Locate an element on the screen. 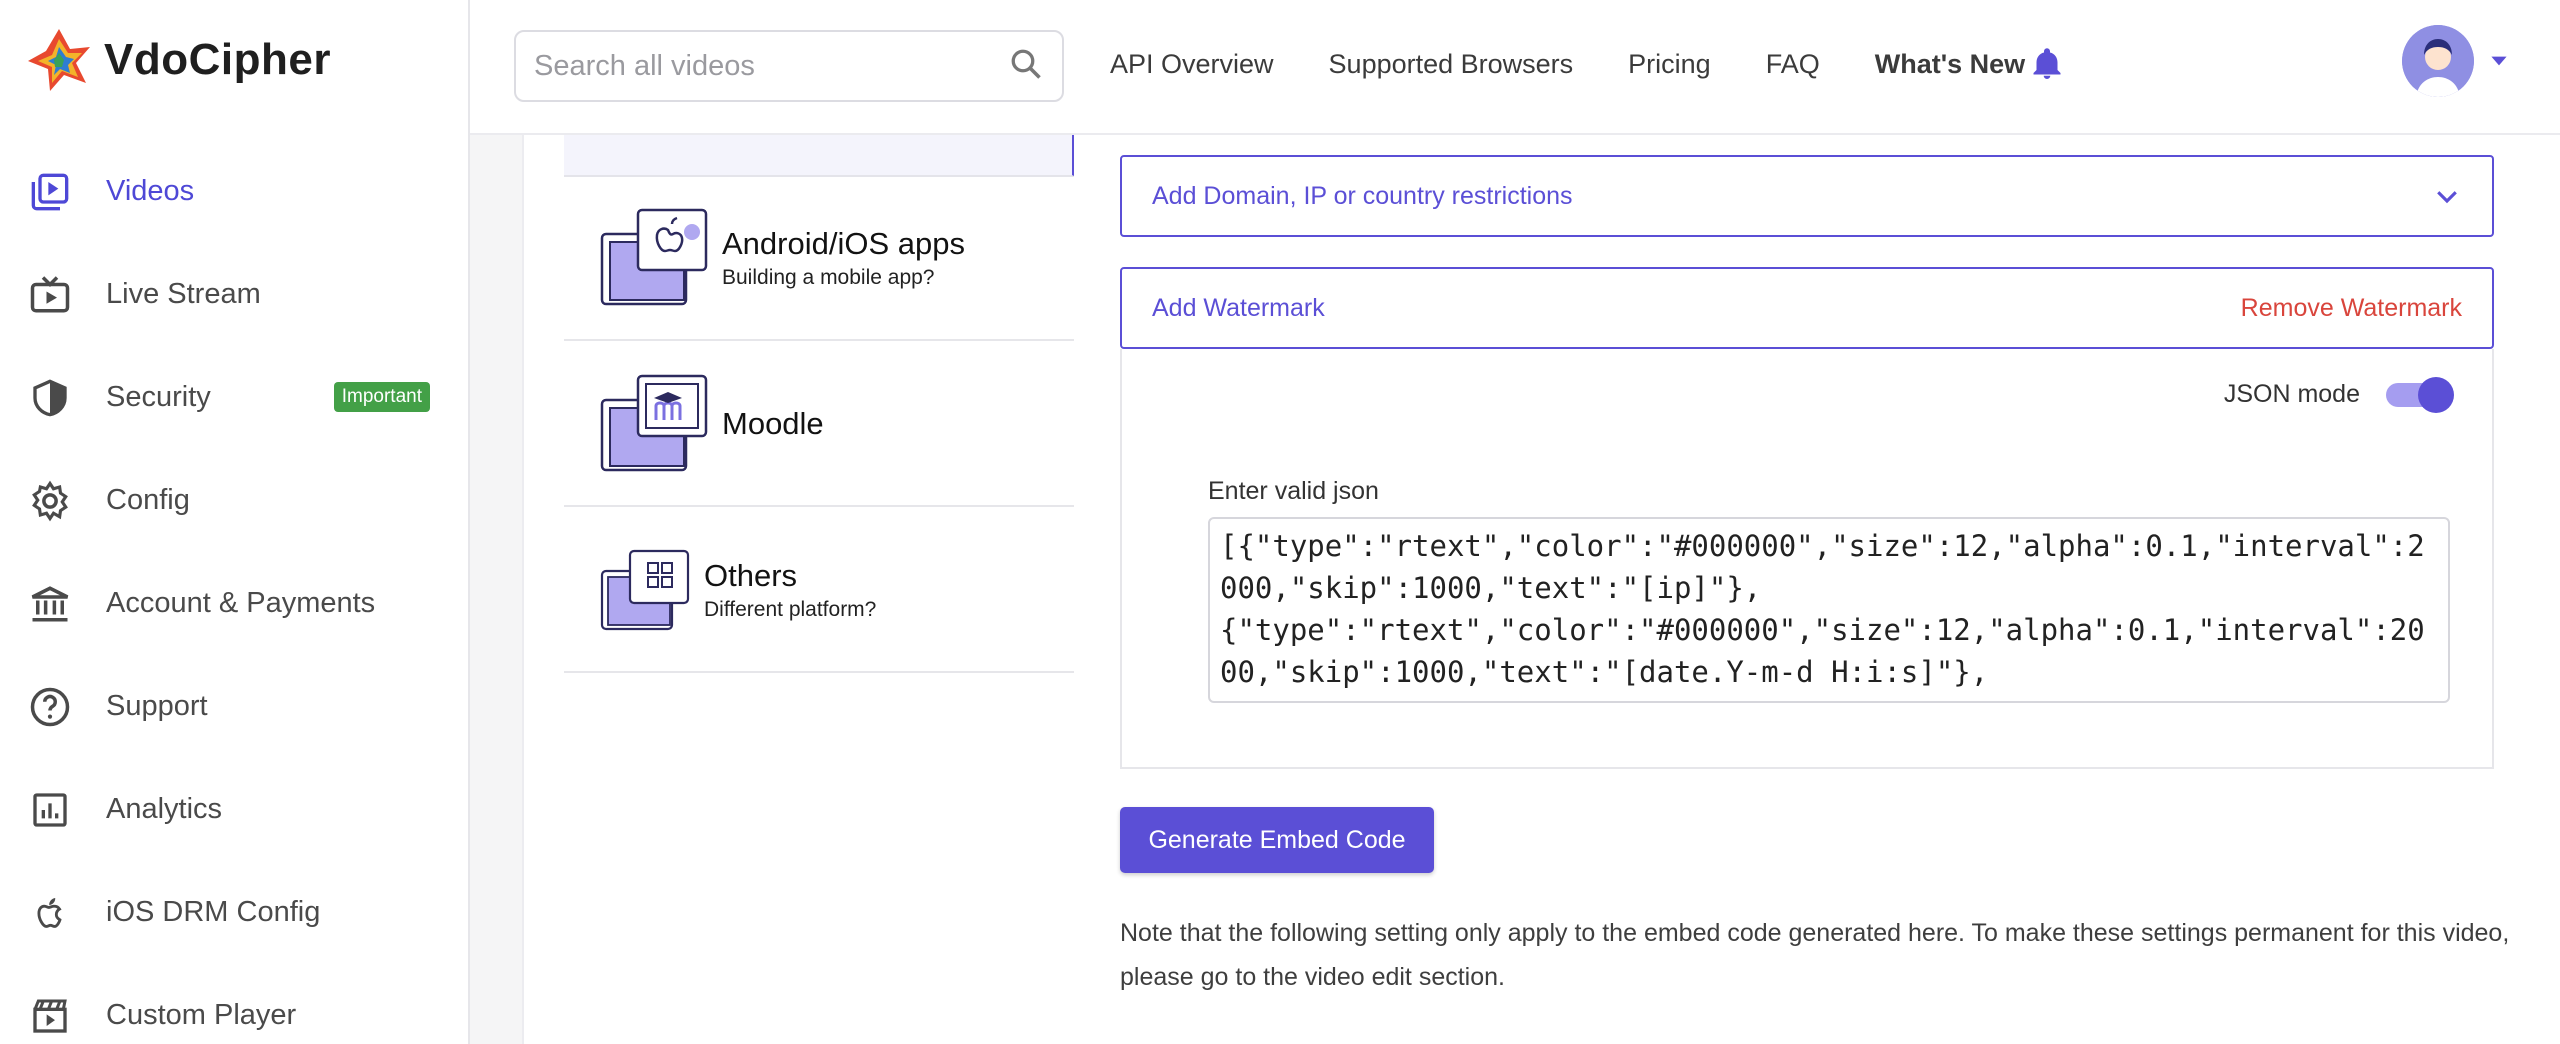 Image resolution: width=2560 pixels, height=1044 pixels. generate-embed-code-button: Generate Embed Code is located at coordinates (1277, 840).